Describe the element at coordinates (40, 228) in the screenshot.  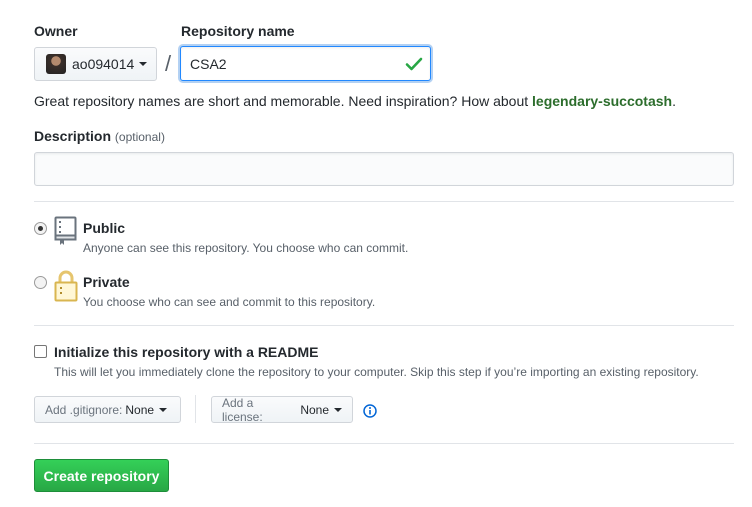
I see `public-radio` at that location.